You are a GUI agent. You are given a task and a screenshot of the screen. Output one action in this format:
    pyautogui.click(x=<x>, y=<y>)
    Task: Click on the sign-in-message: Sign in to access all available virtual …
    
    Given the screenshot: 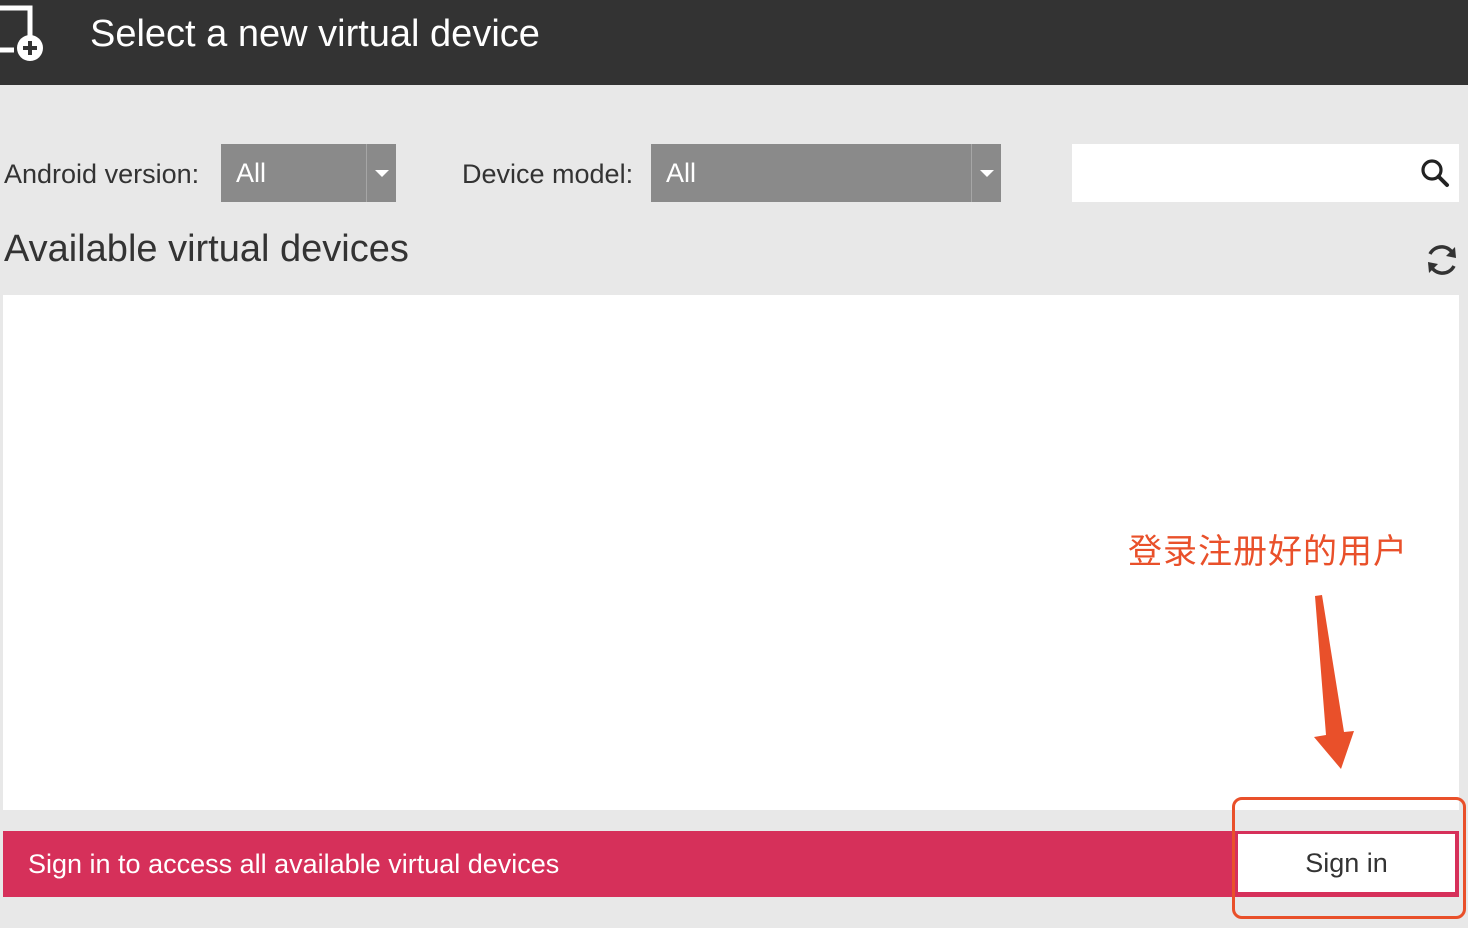 What is the action you would take?
    pyautogui.click(x=294, y=864)
    